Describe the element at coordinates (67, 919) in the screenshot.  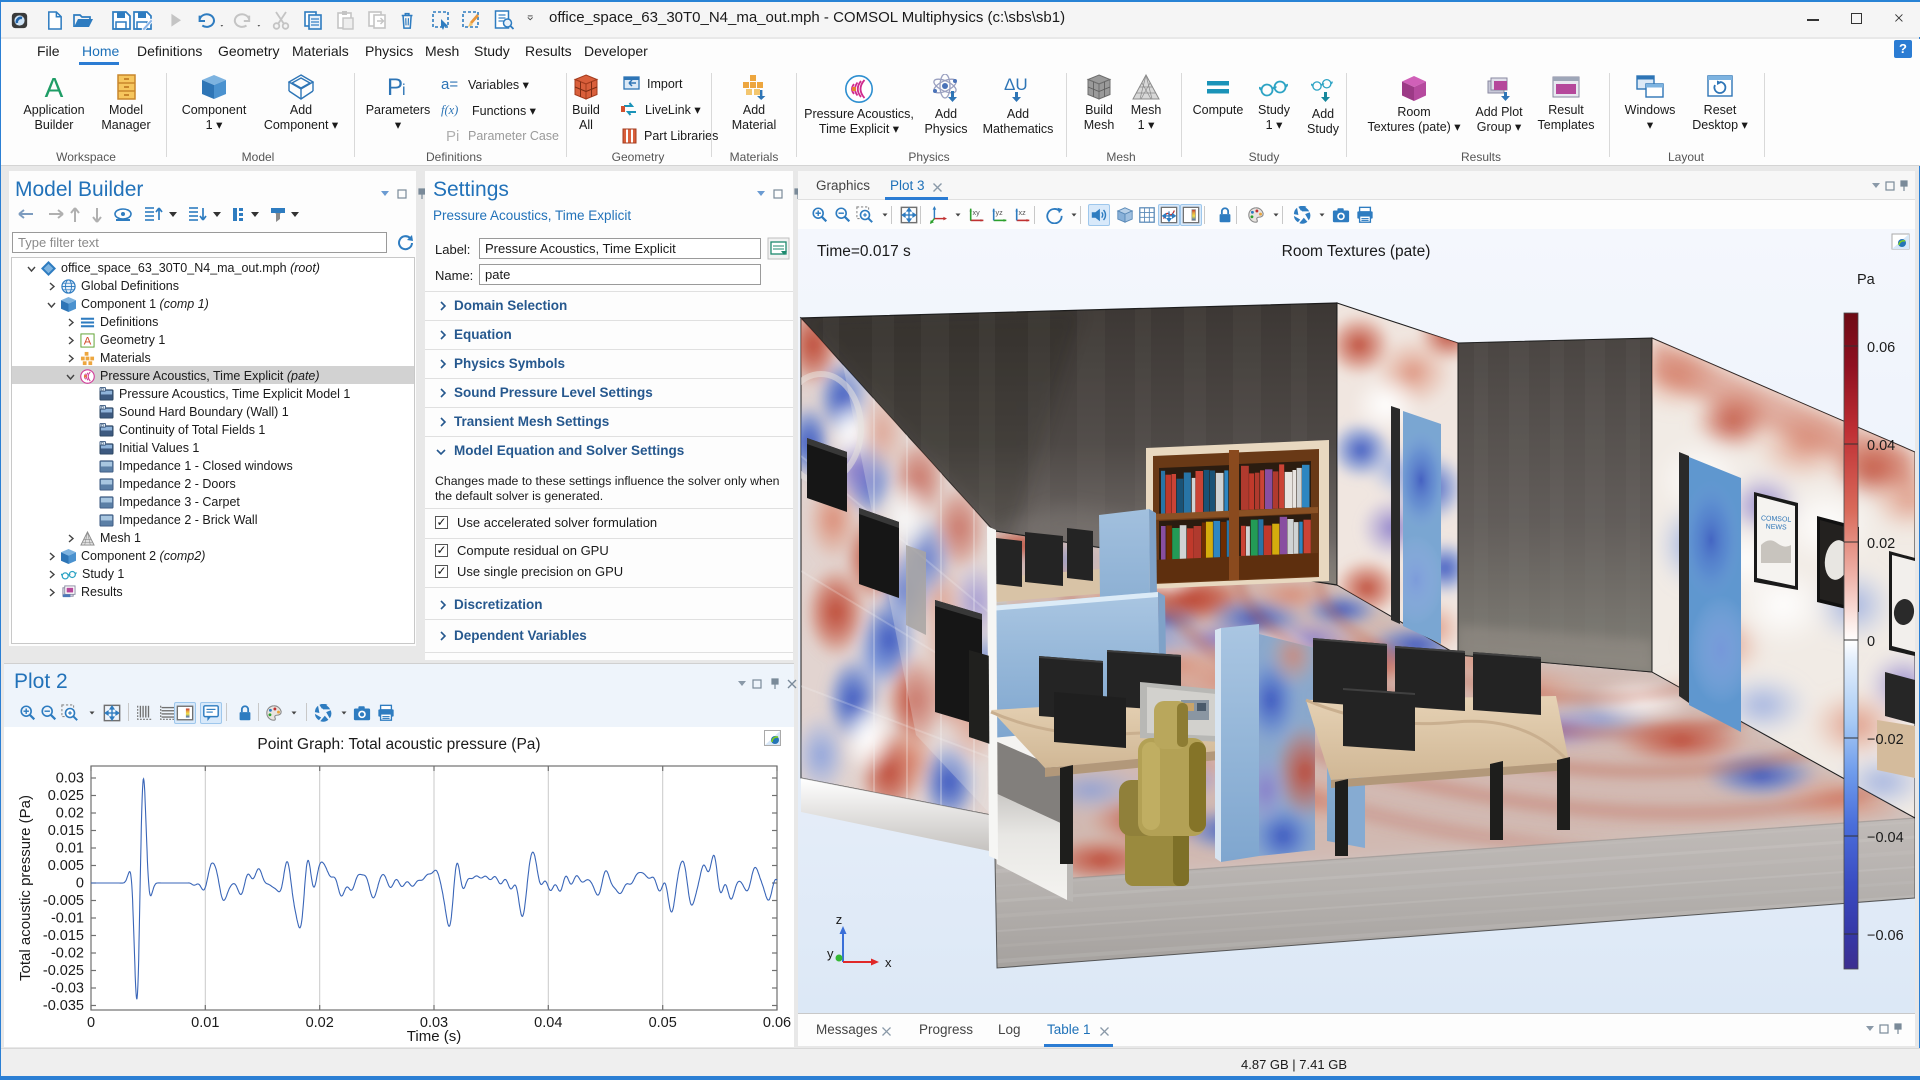
I see `svg-text: -0.01` at that location.